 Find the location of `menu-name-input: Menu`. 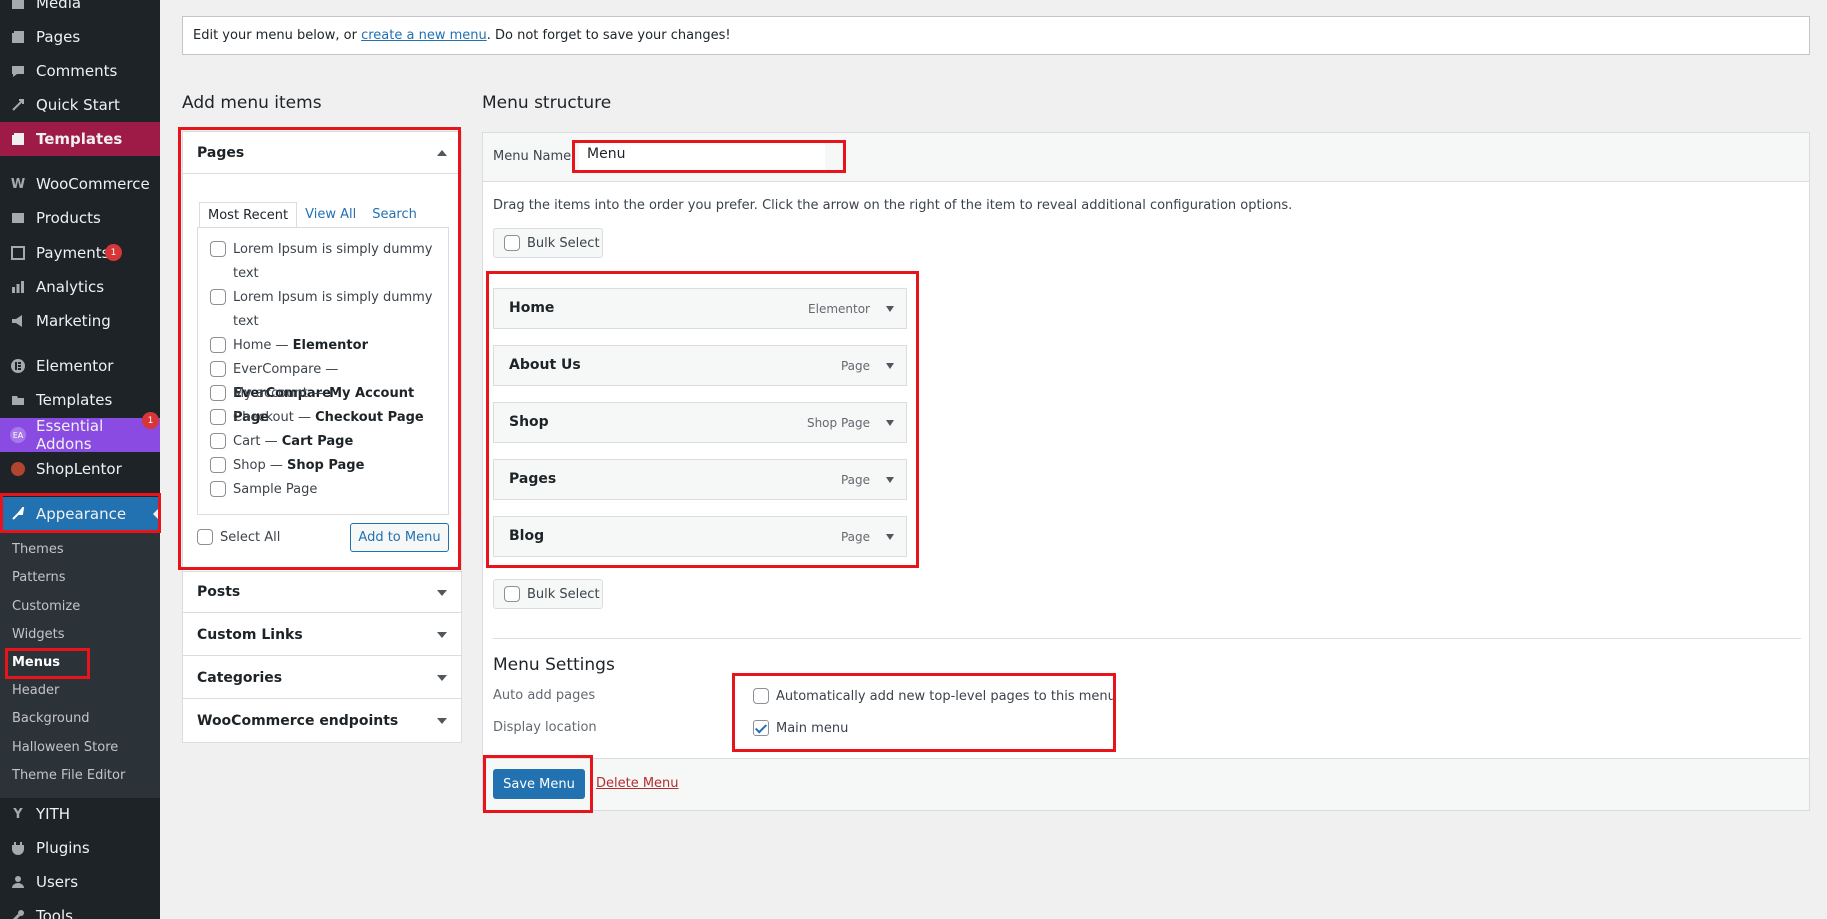

menu-name-input: Menu is located at coordinates (702, 157).